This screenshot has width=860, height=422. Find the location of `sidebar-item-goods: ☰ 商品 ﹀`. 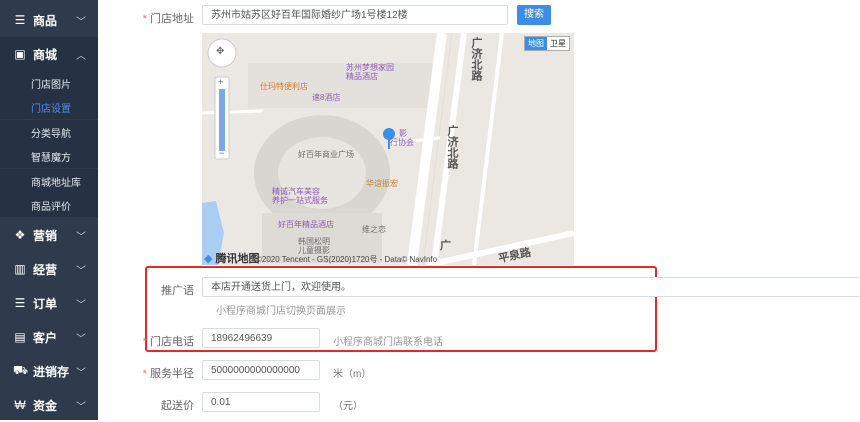

sidebar-item-goods: ☰ 商品 ﹀ is located at coordinates (49, 20).